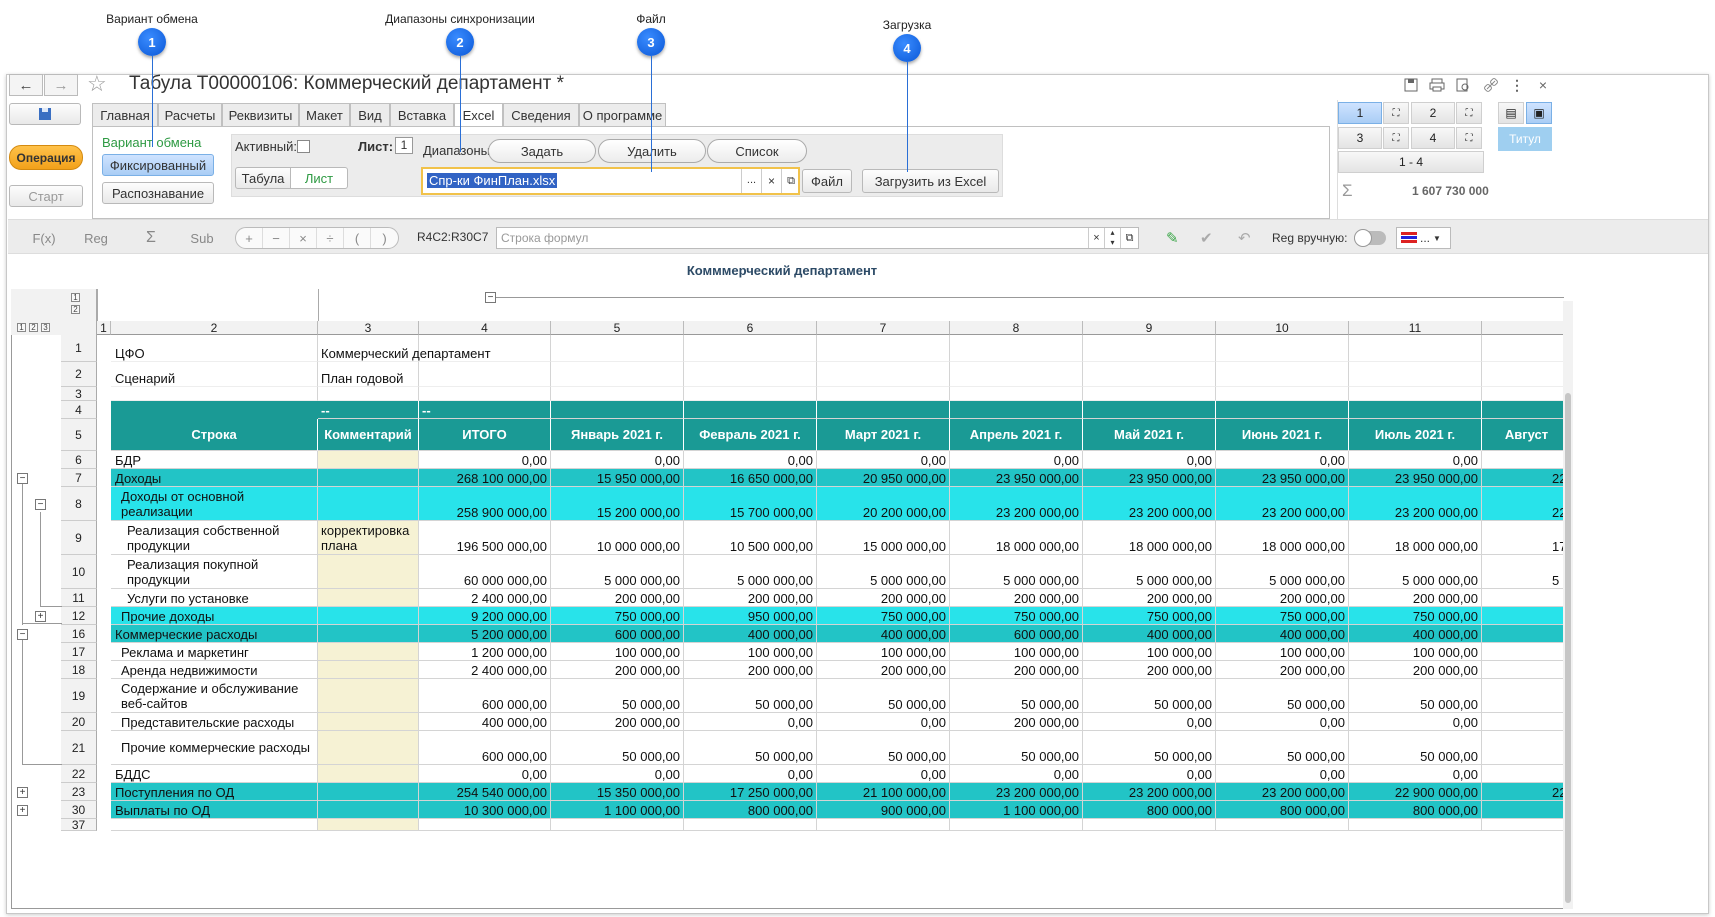  I want to click on row-comment: корректировка плана, so click(368, 538).